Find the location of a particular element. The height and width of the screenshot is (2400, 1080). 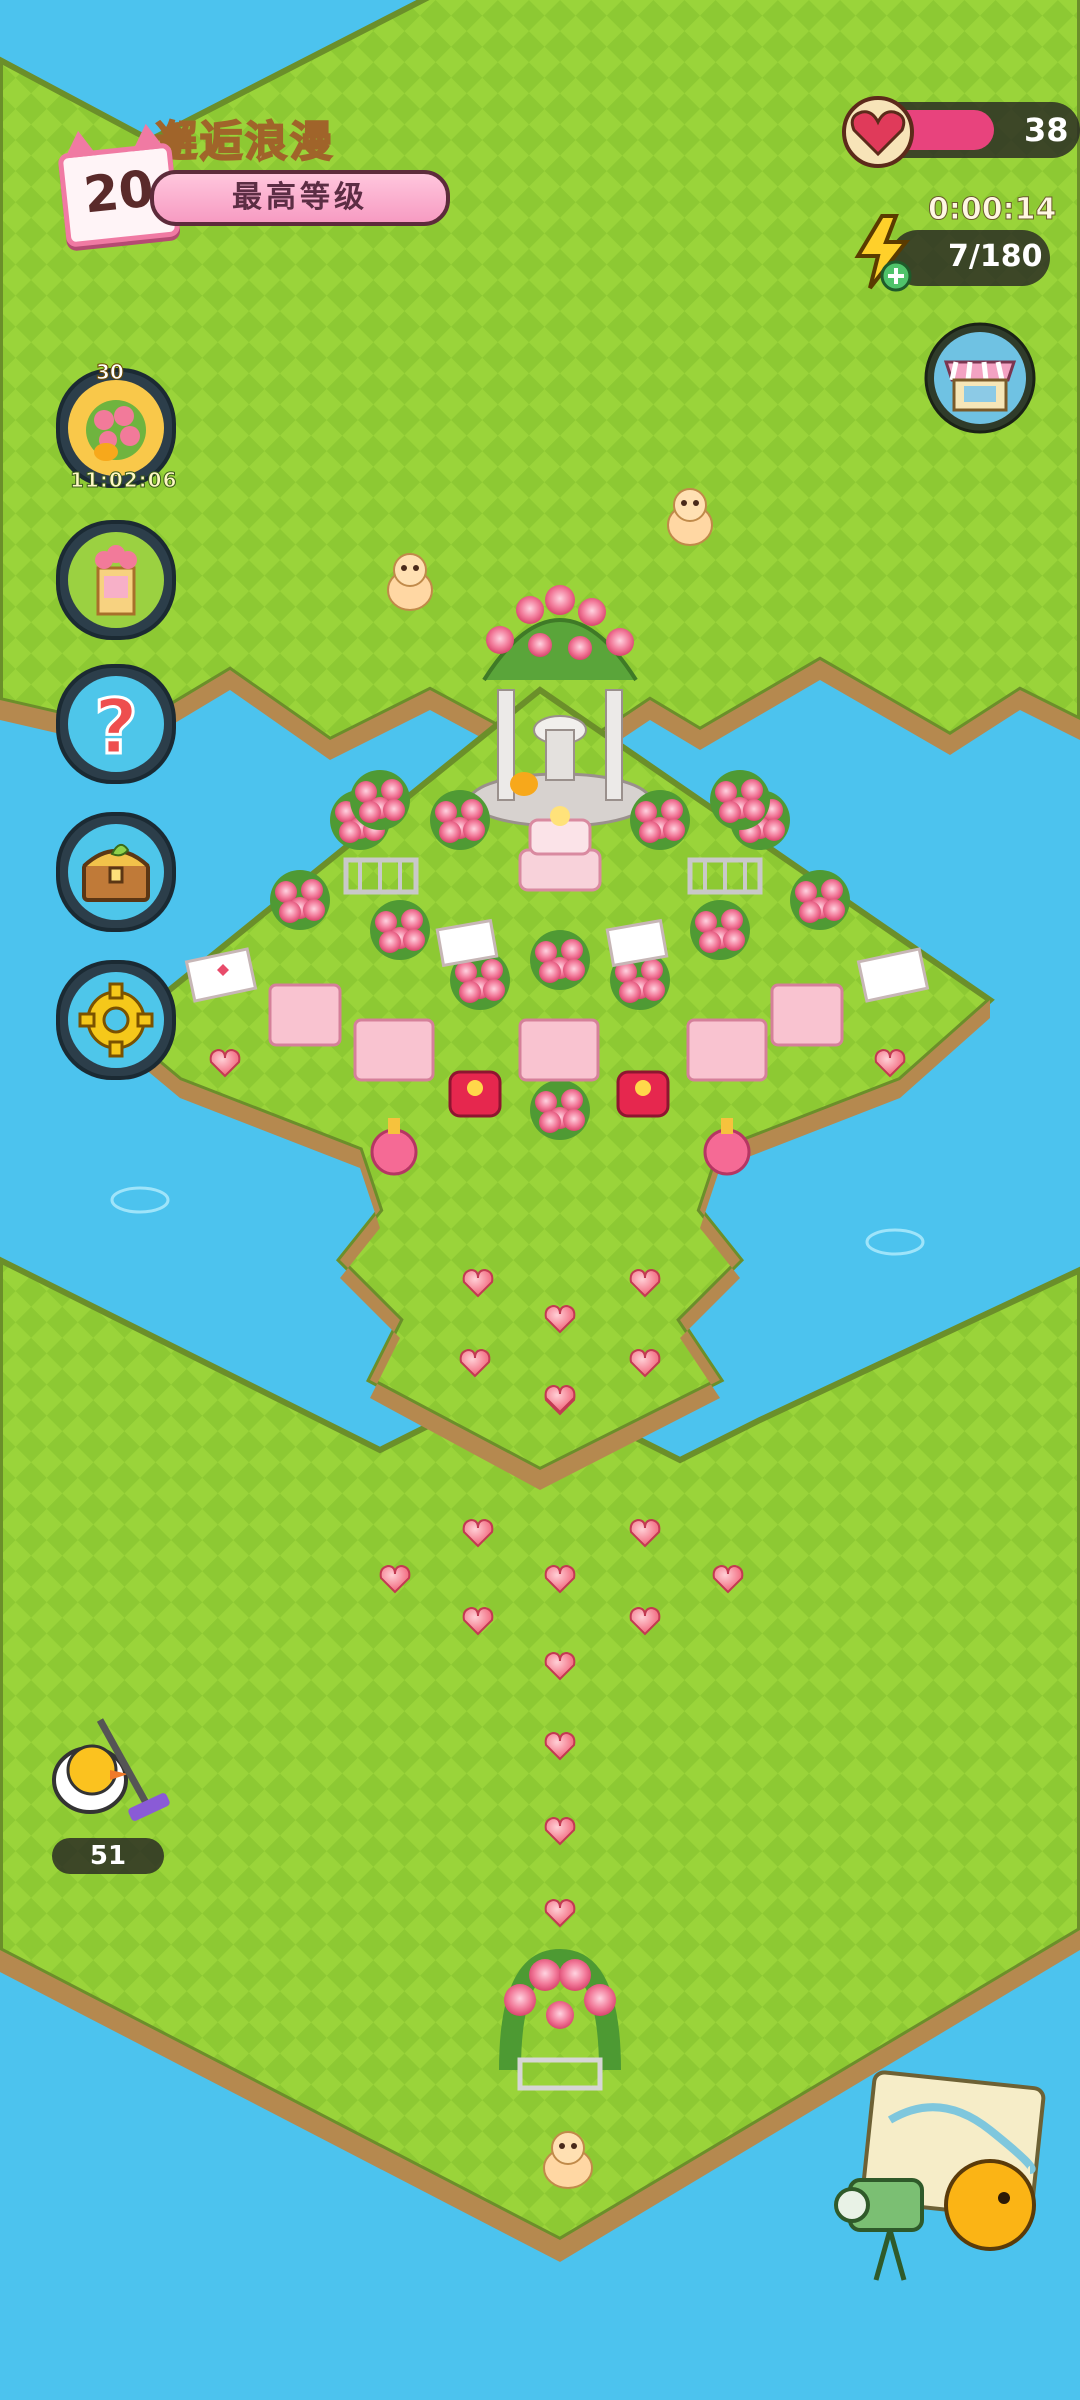

altar-button is located at coordinates (116, 580).